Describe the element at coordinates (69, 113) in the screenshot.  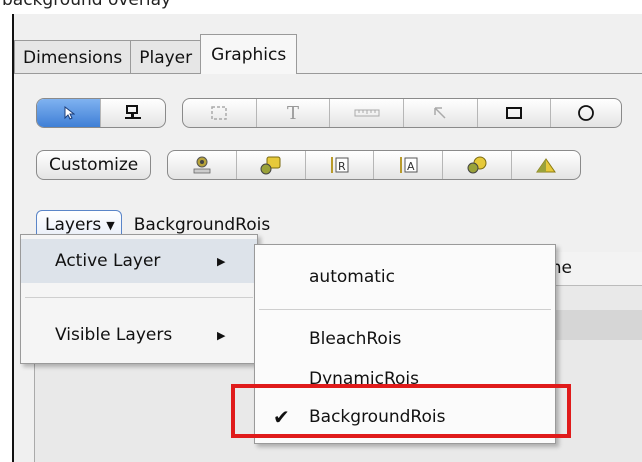
I see `arrow-pointer-icon` at that location.